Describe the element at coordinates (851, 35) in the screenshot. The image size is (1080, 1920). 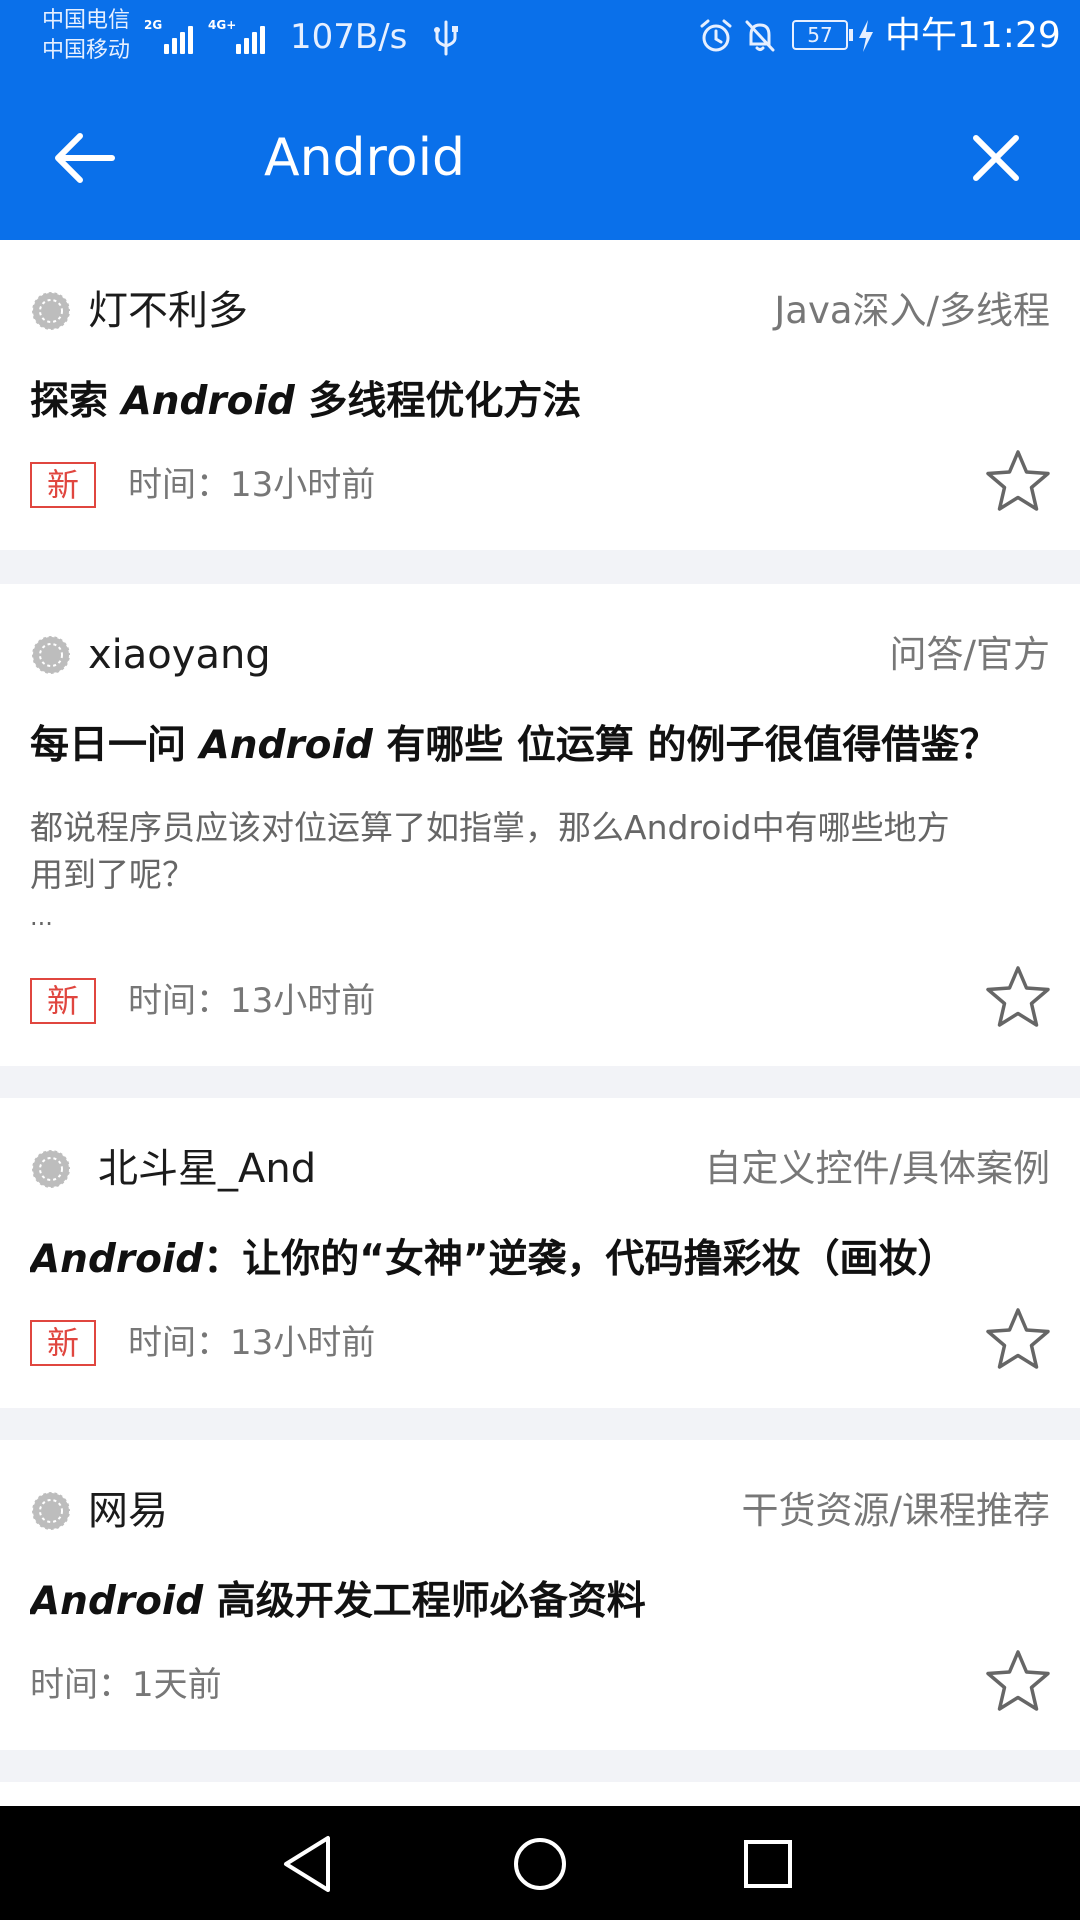
I see `battery-tip` at that location.